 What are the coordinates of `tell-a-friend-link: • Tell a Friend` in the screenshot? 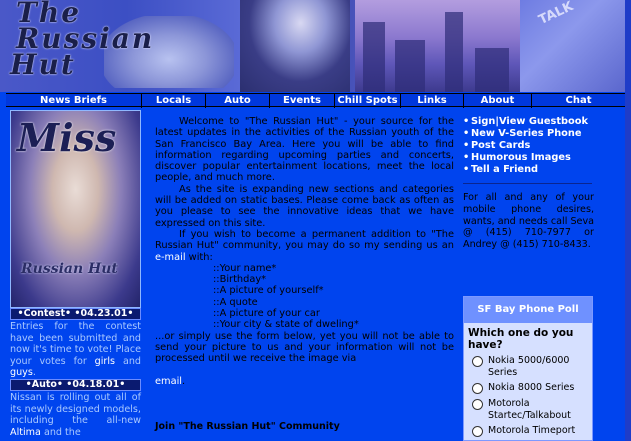 It's located at (528, 170).